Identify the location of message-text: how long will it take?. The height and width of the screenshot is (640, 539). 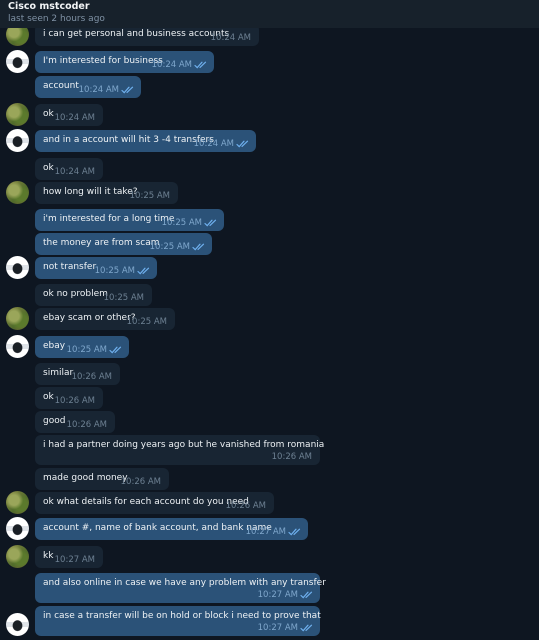
(90, 192).